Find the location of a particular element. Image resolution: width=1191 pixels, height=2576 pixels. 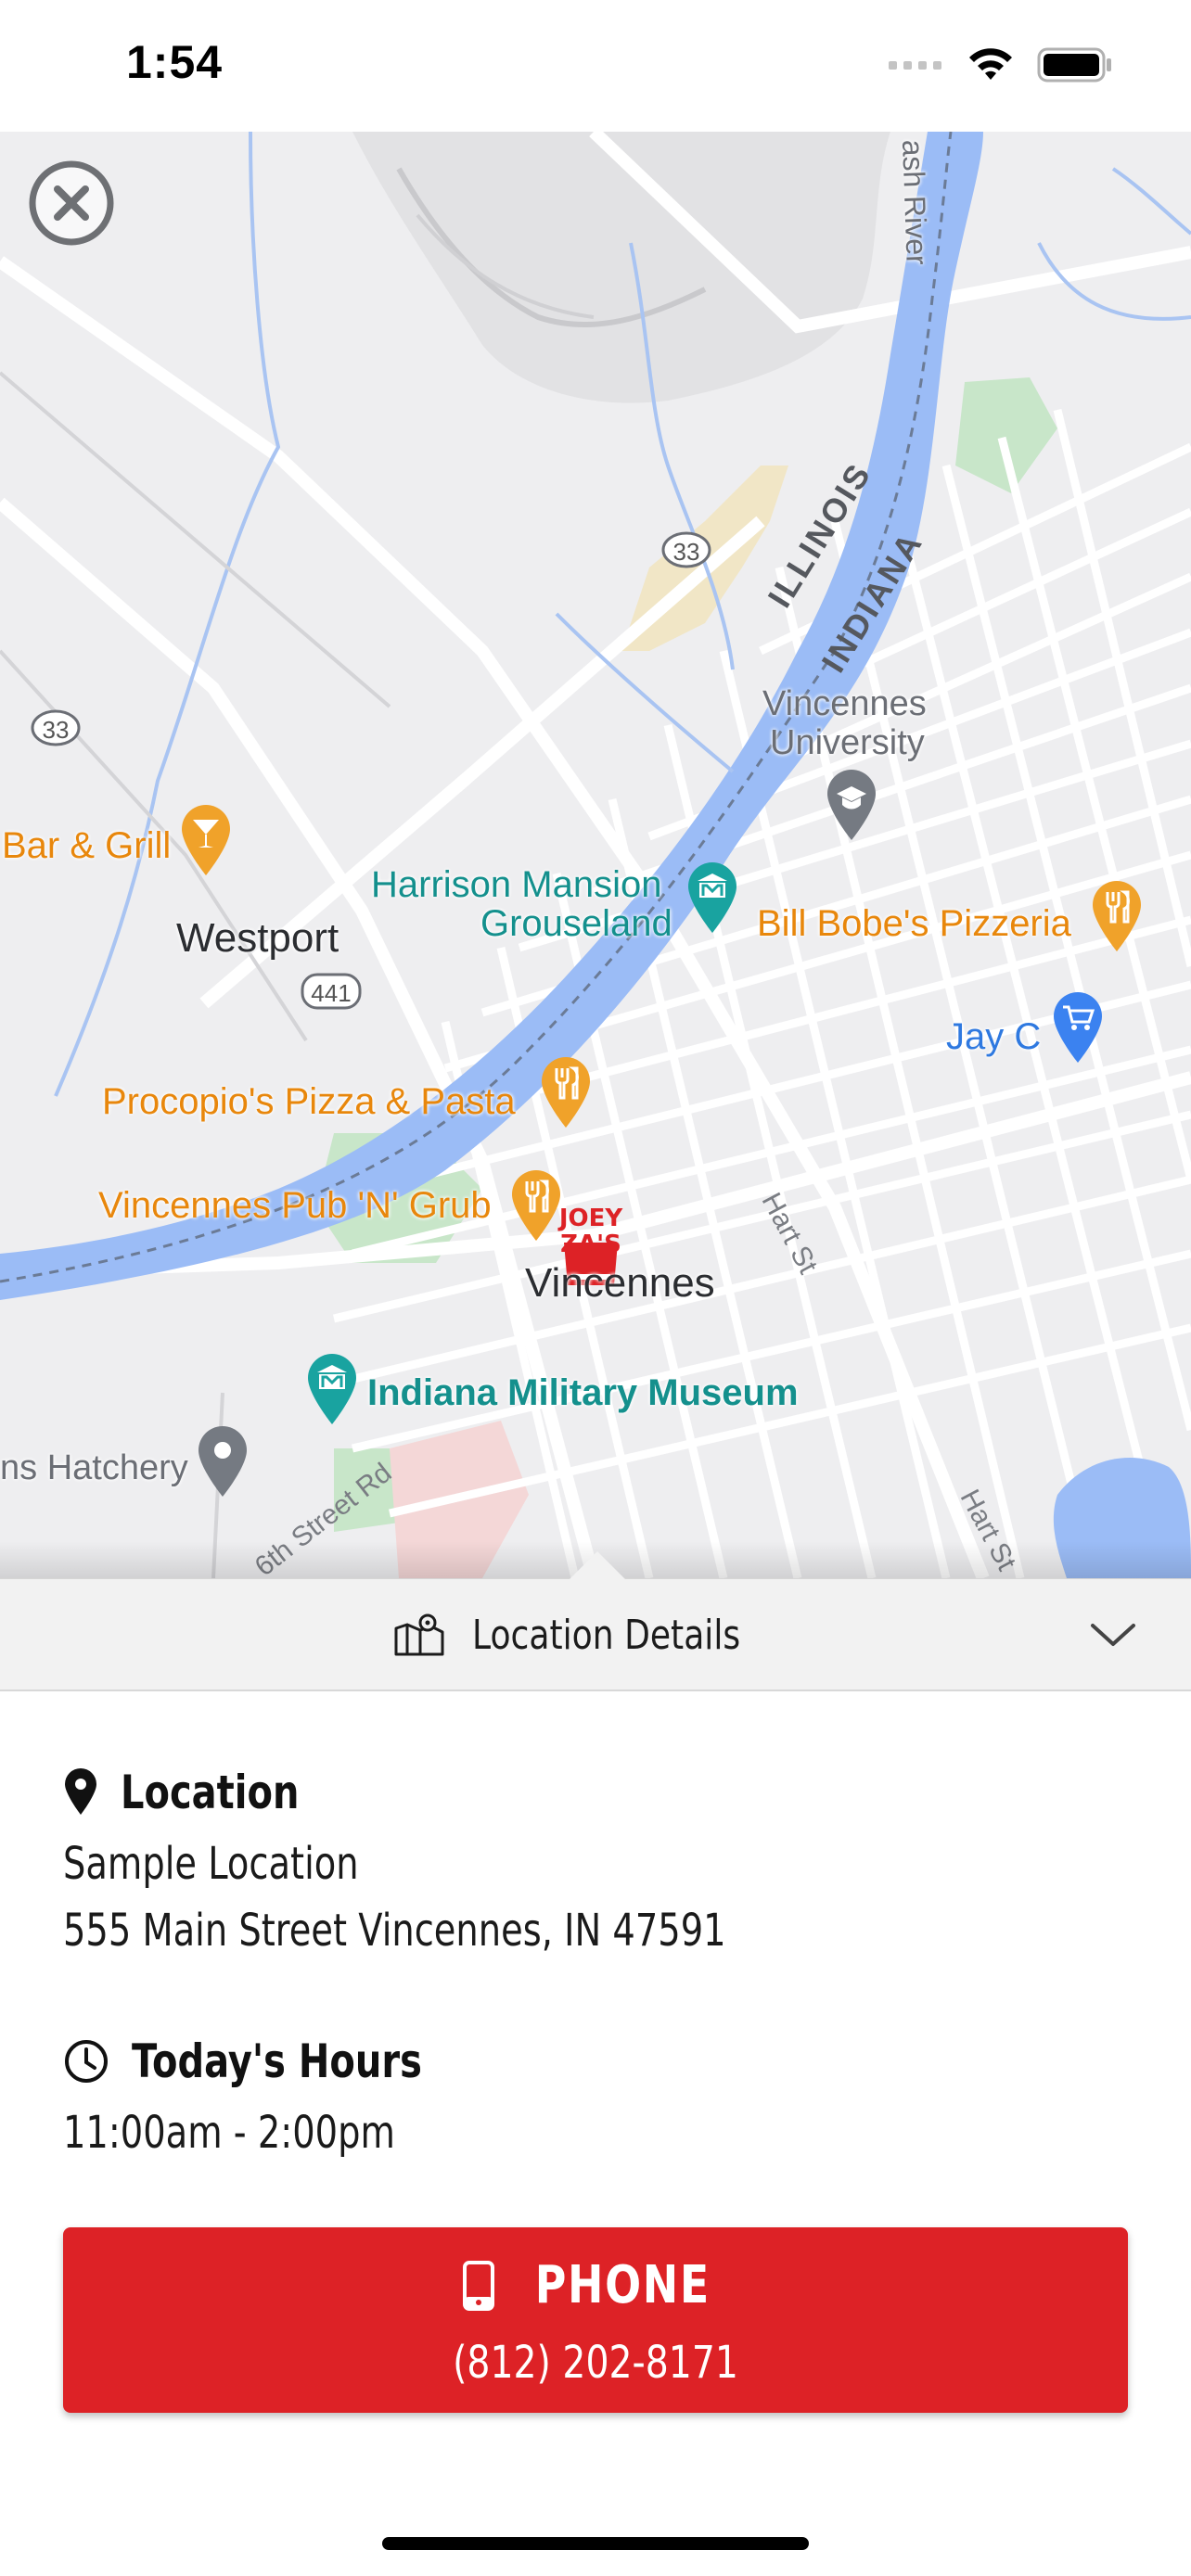

bill-bobes-label: Bill Bobe's Pizzeria is located at coordinates (914, 923).